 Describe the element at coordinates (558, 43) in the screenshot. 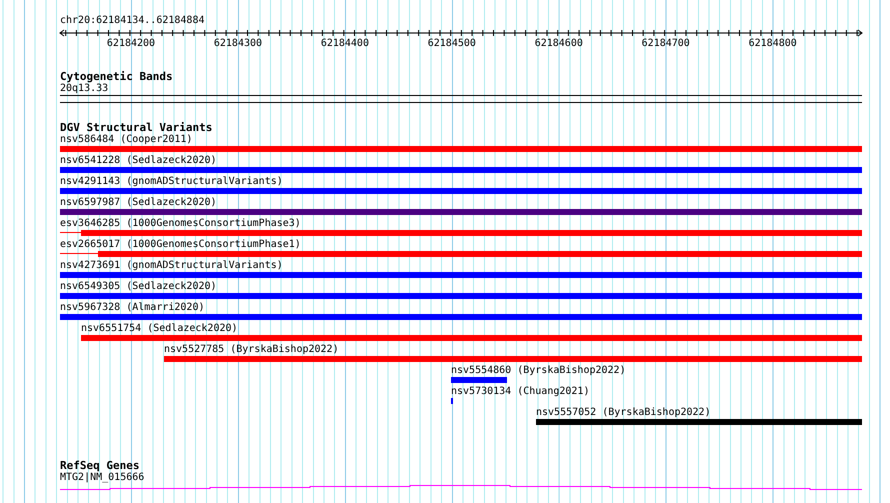

I see `ruler-tick-label: 62184600` at that location.